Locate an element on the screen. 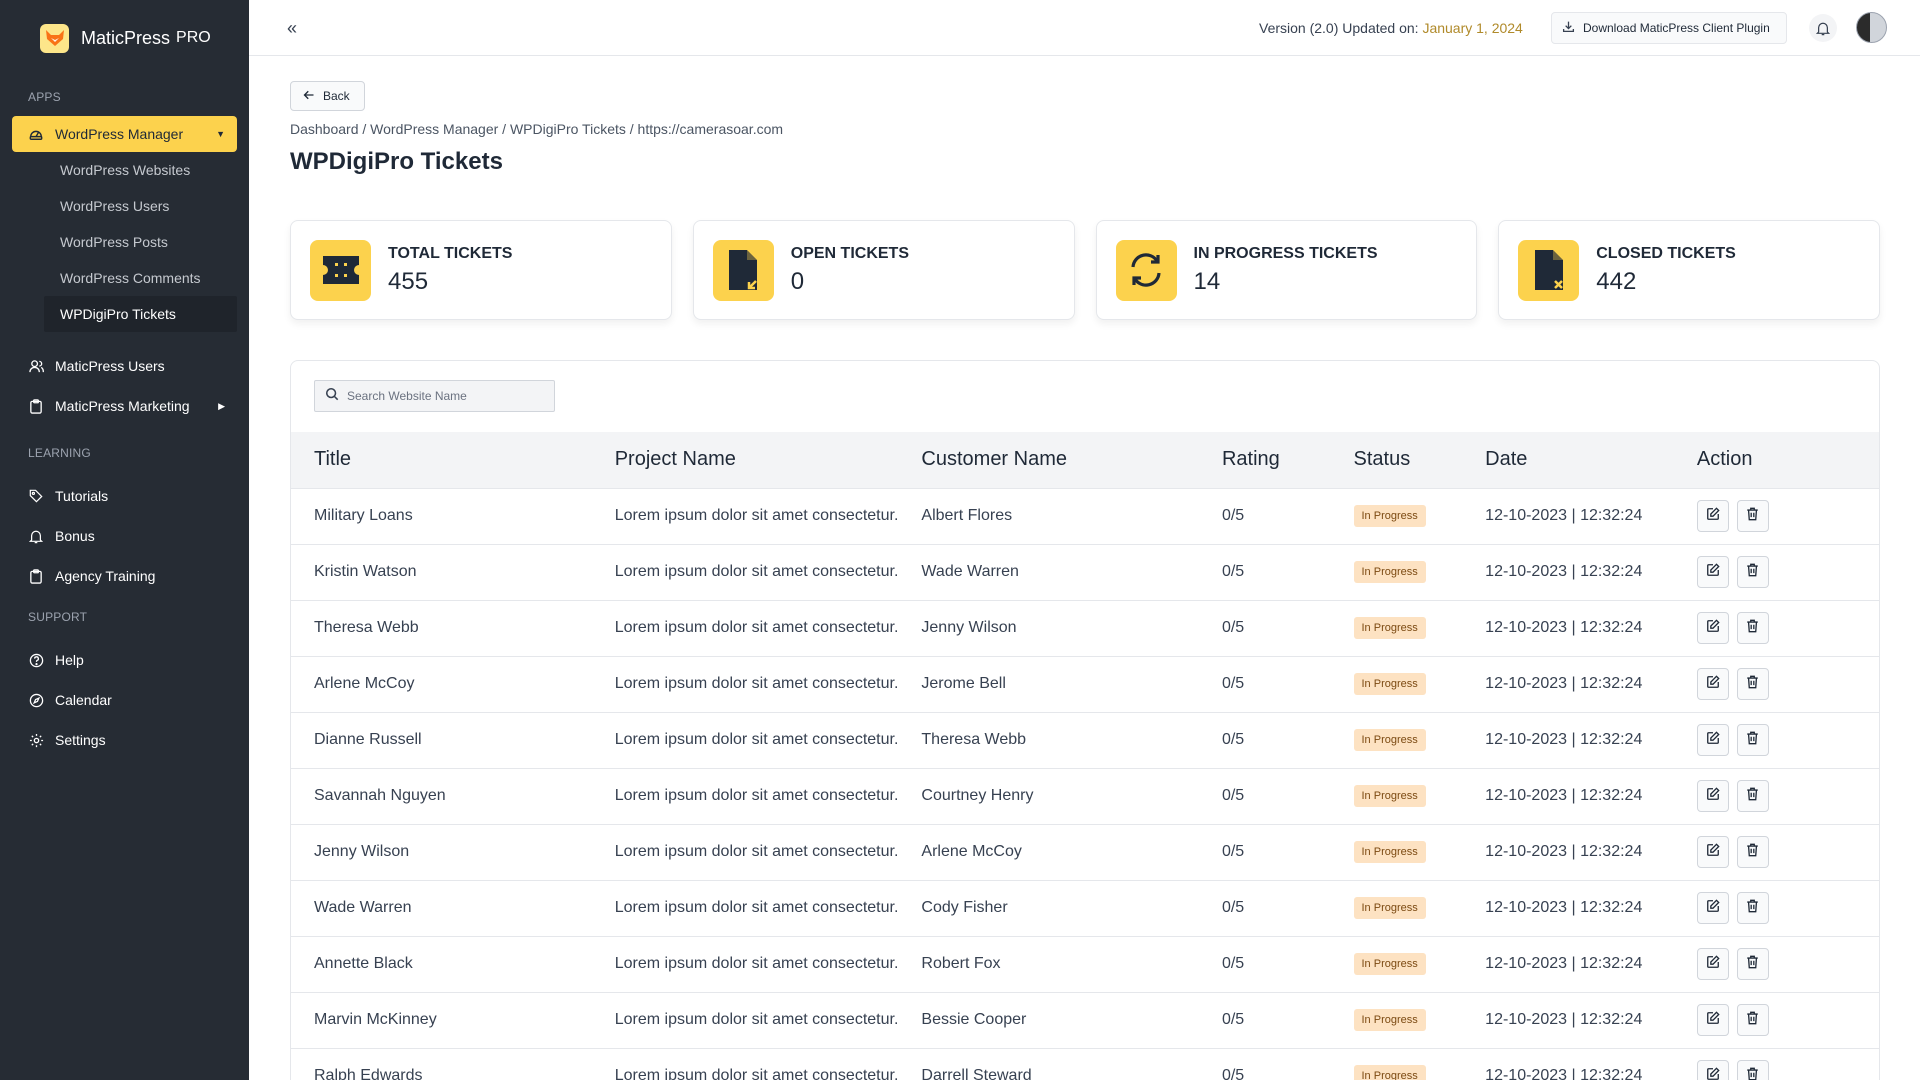 Image resolution: width=1920 pixels, height=1080 pixels. notification-bell-icon is located at coordinates (1823, 28).